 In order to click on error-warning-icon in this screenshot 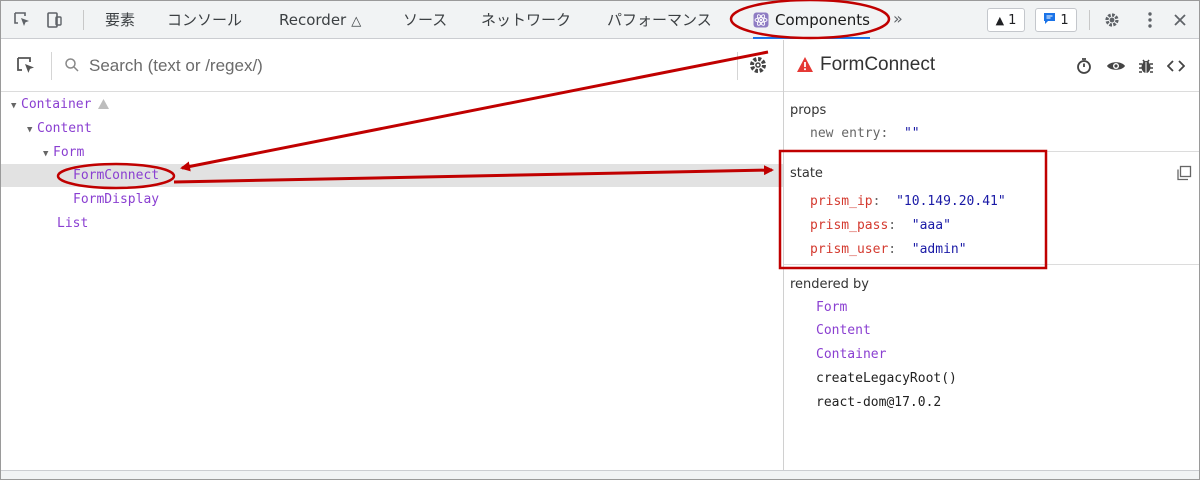, I will do `click(805, 66)`.